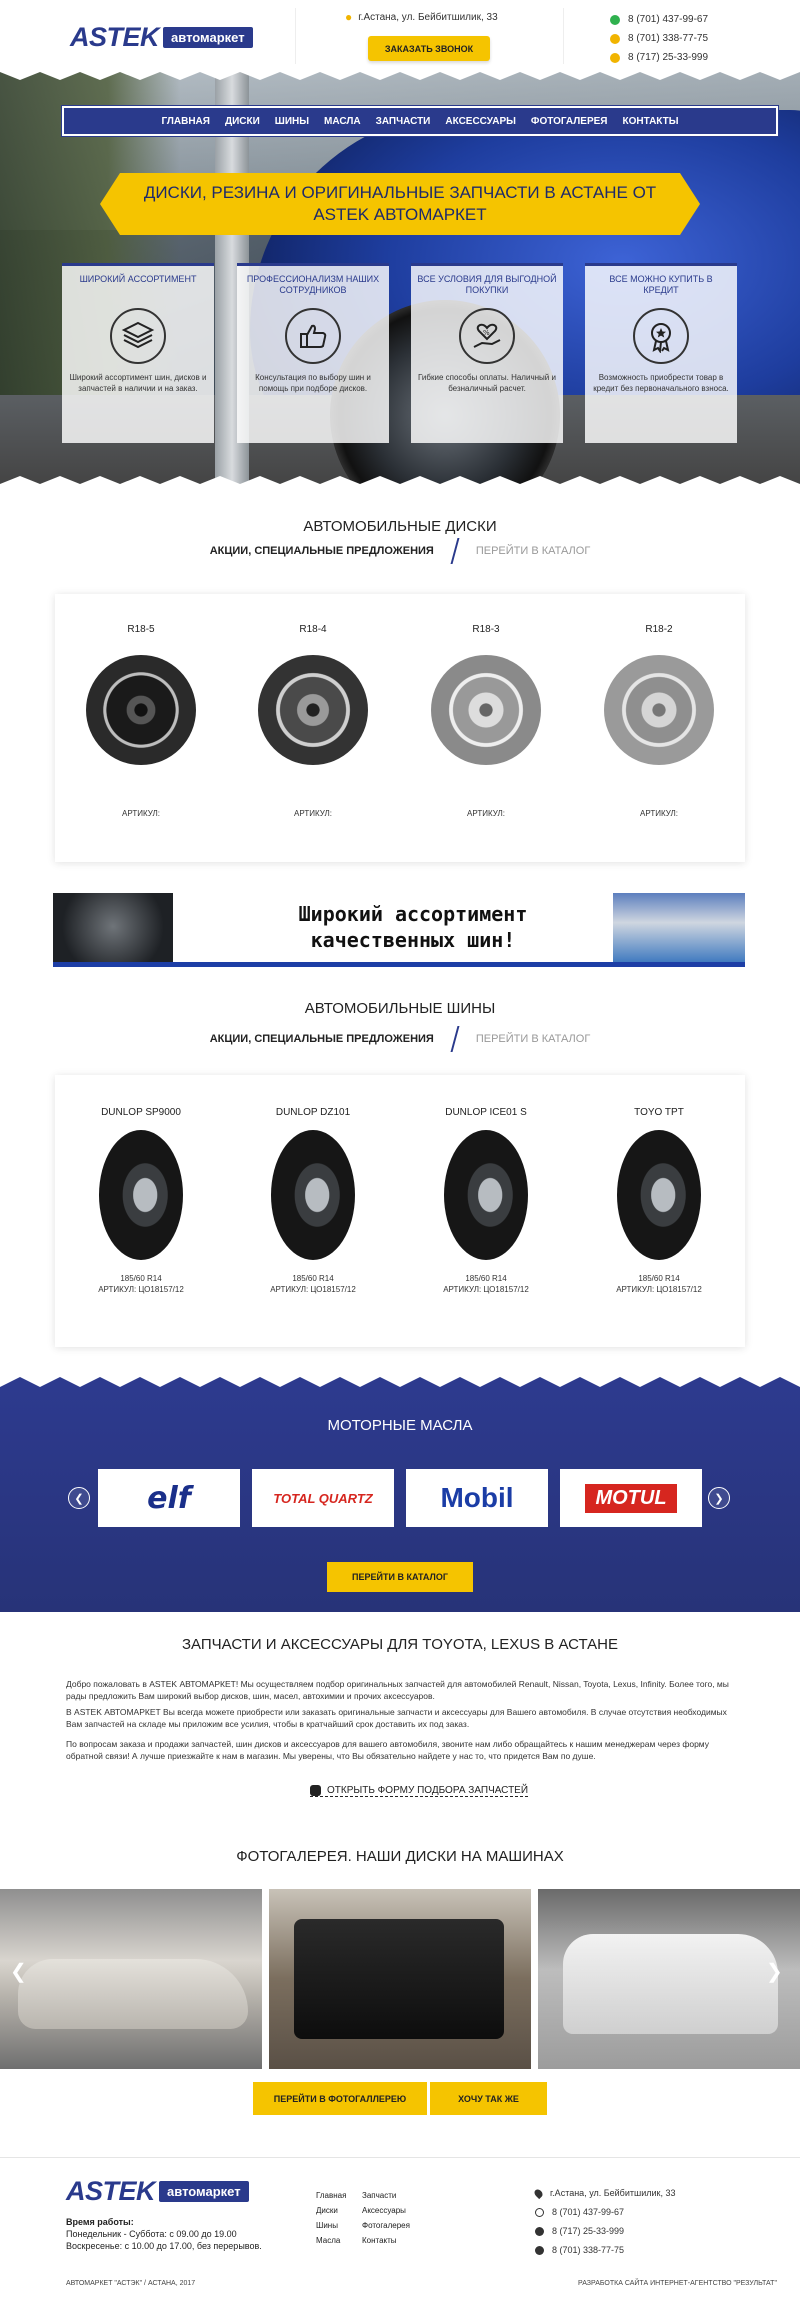 The height and width of the screenshot is (2299, 800). What do you see at coordinates (141, 721) in the screenshot?
I see `product-card: R18-5 АРТИКУЛ:` at bounding box center [141, 721].